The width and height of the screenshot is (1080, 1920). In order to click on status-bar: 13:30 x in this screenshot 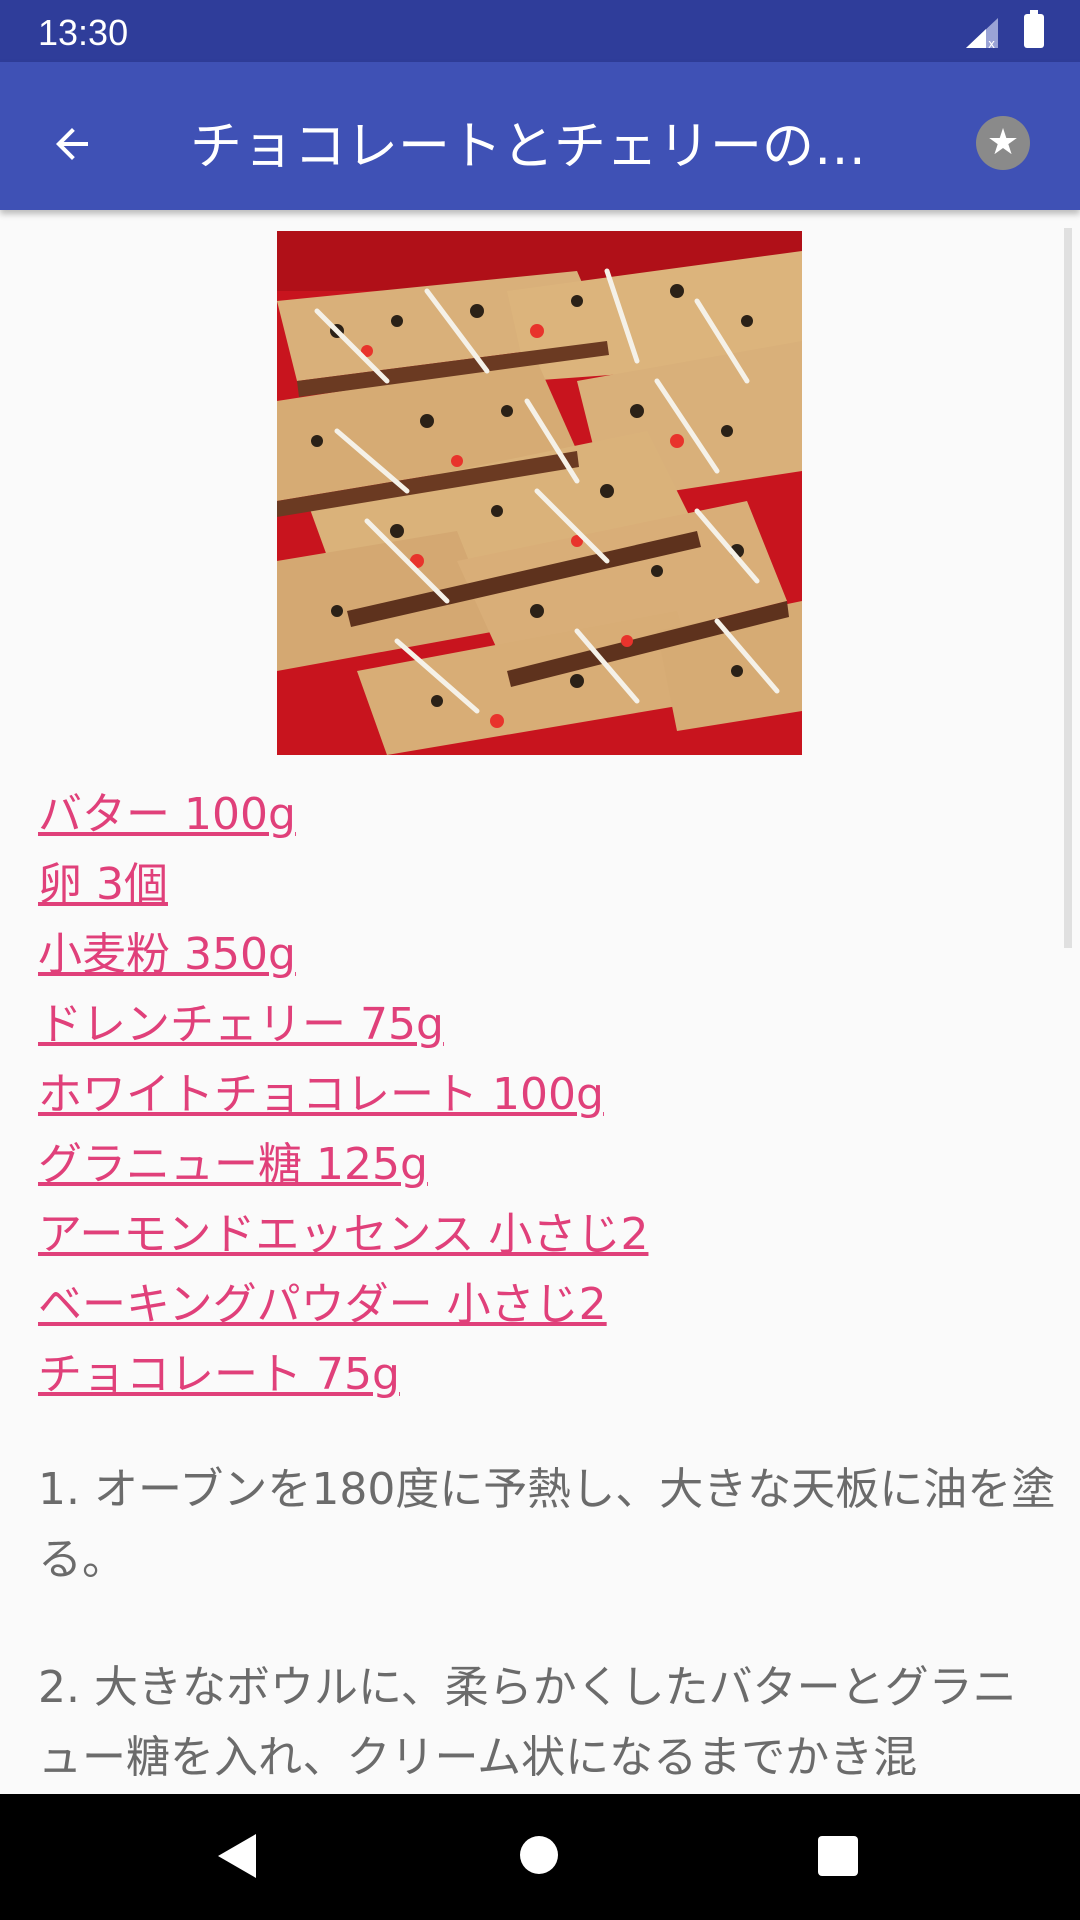, I will do `click(540, 31)`.